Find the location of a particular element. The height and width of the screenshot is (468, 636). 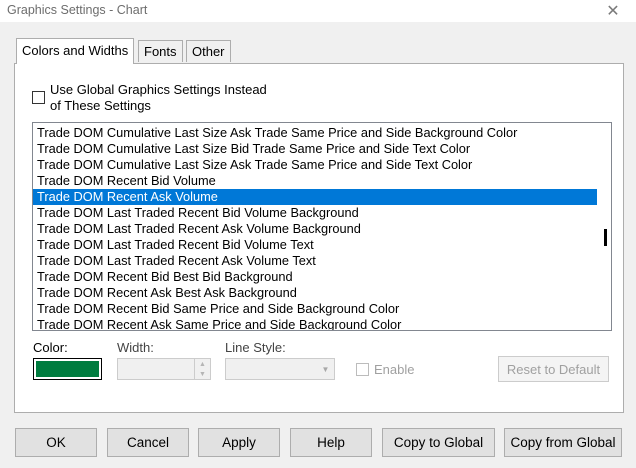

enable-label: Enable is located at coordinates (394, 369).